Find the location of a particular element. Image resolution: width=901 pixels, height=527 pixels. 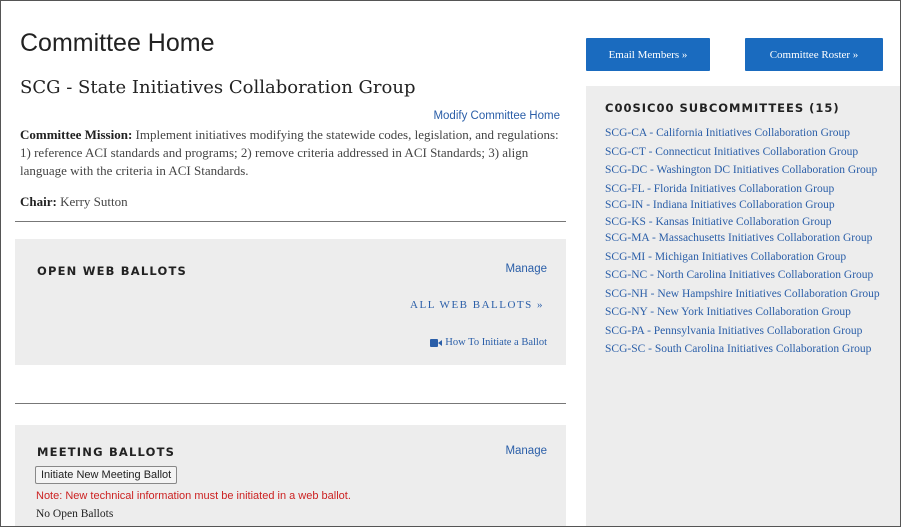

meeting-ballots-heading: MEETING BALLOTS is located at coordinates (106, 452).